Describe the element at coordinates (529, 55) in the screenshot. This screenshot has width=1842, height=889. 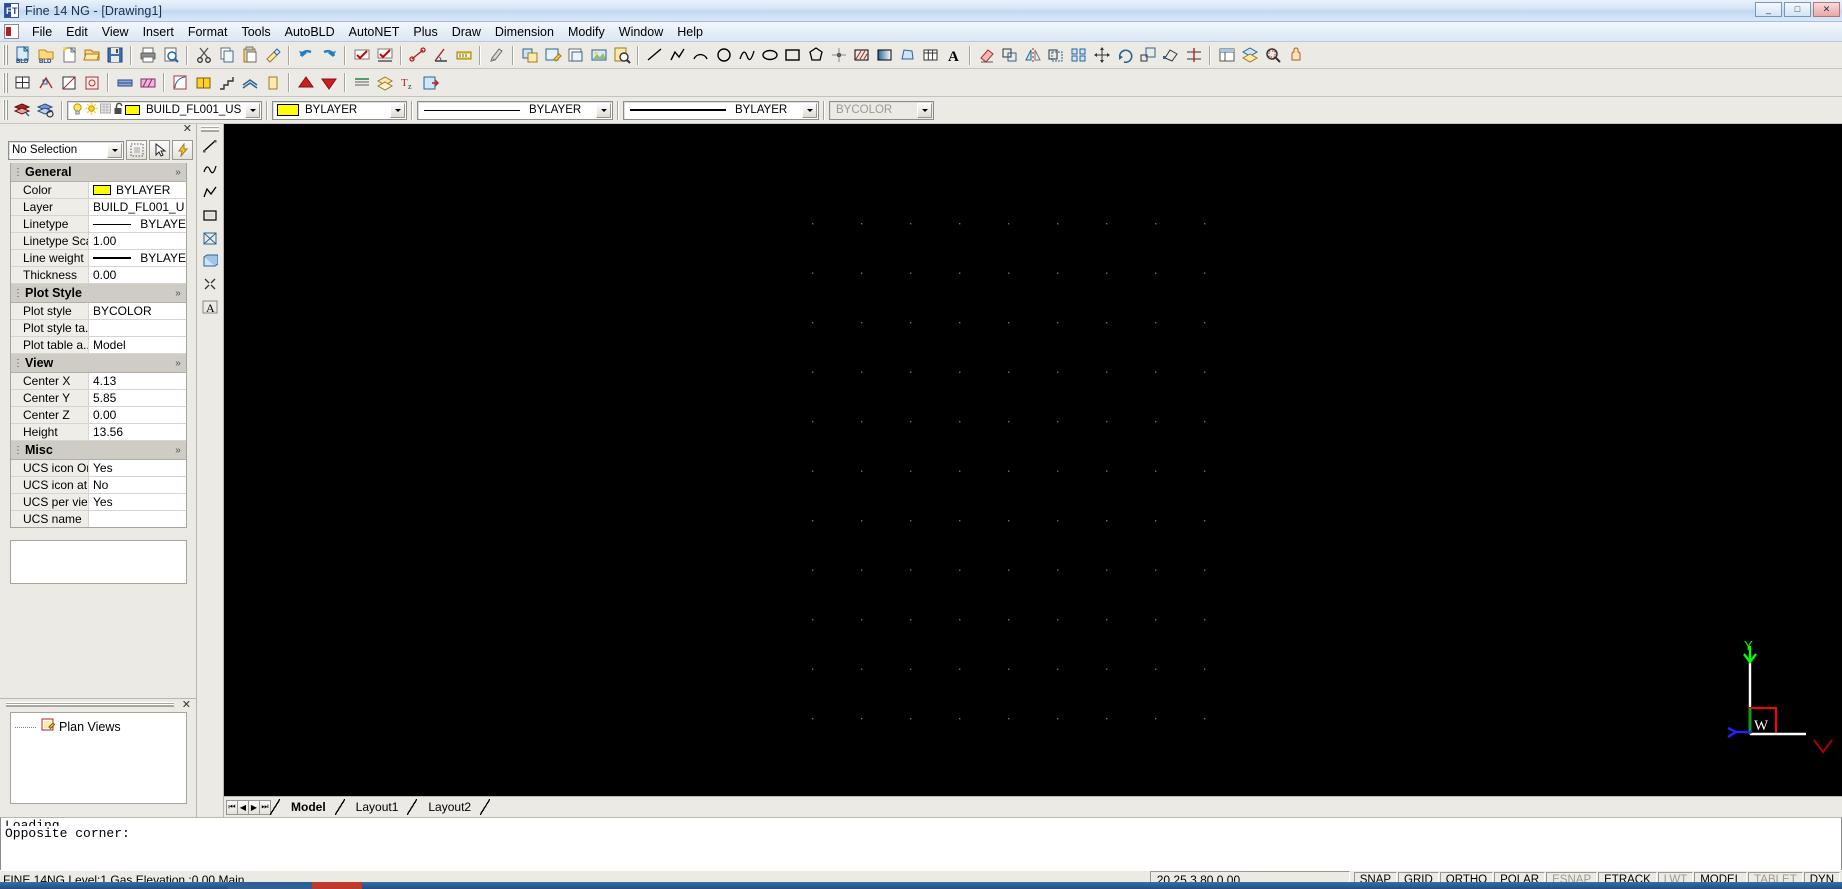
I see `block-insert-icon` at that location.